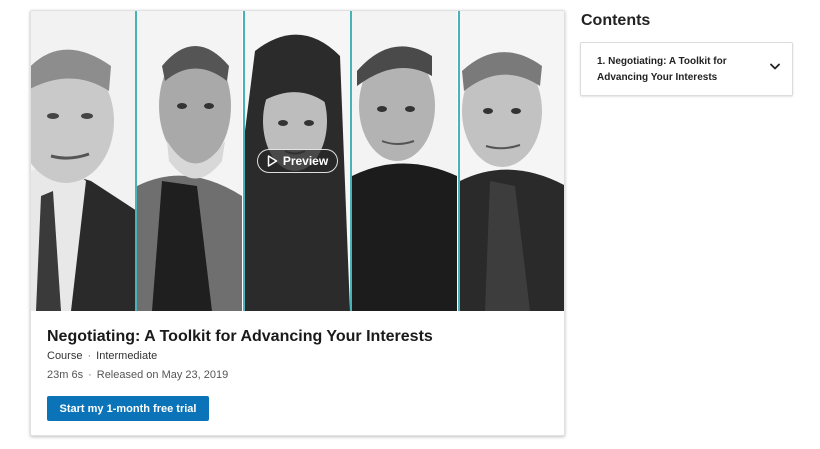 This screenshot has height=449, width=820. What do you see at coordinates (65, 356) in the screenshot?
I see `course-type: Course` at bounding box center [65, 356].